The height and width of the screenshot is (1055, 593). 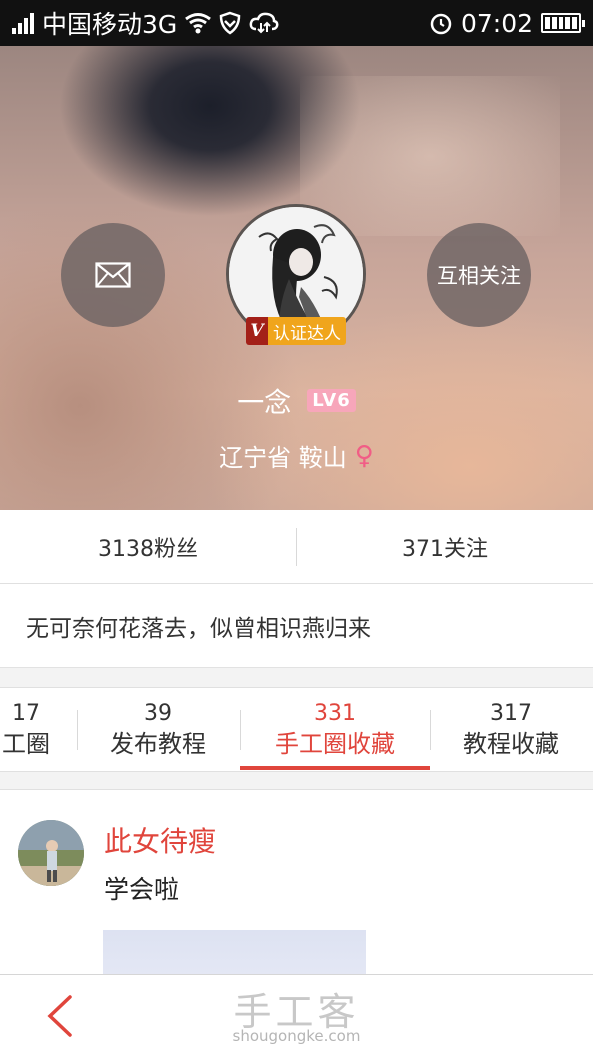 I want to click on post-author-avatar, so click(x=51, y=853).